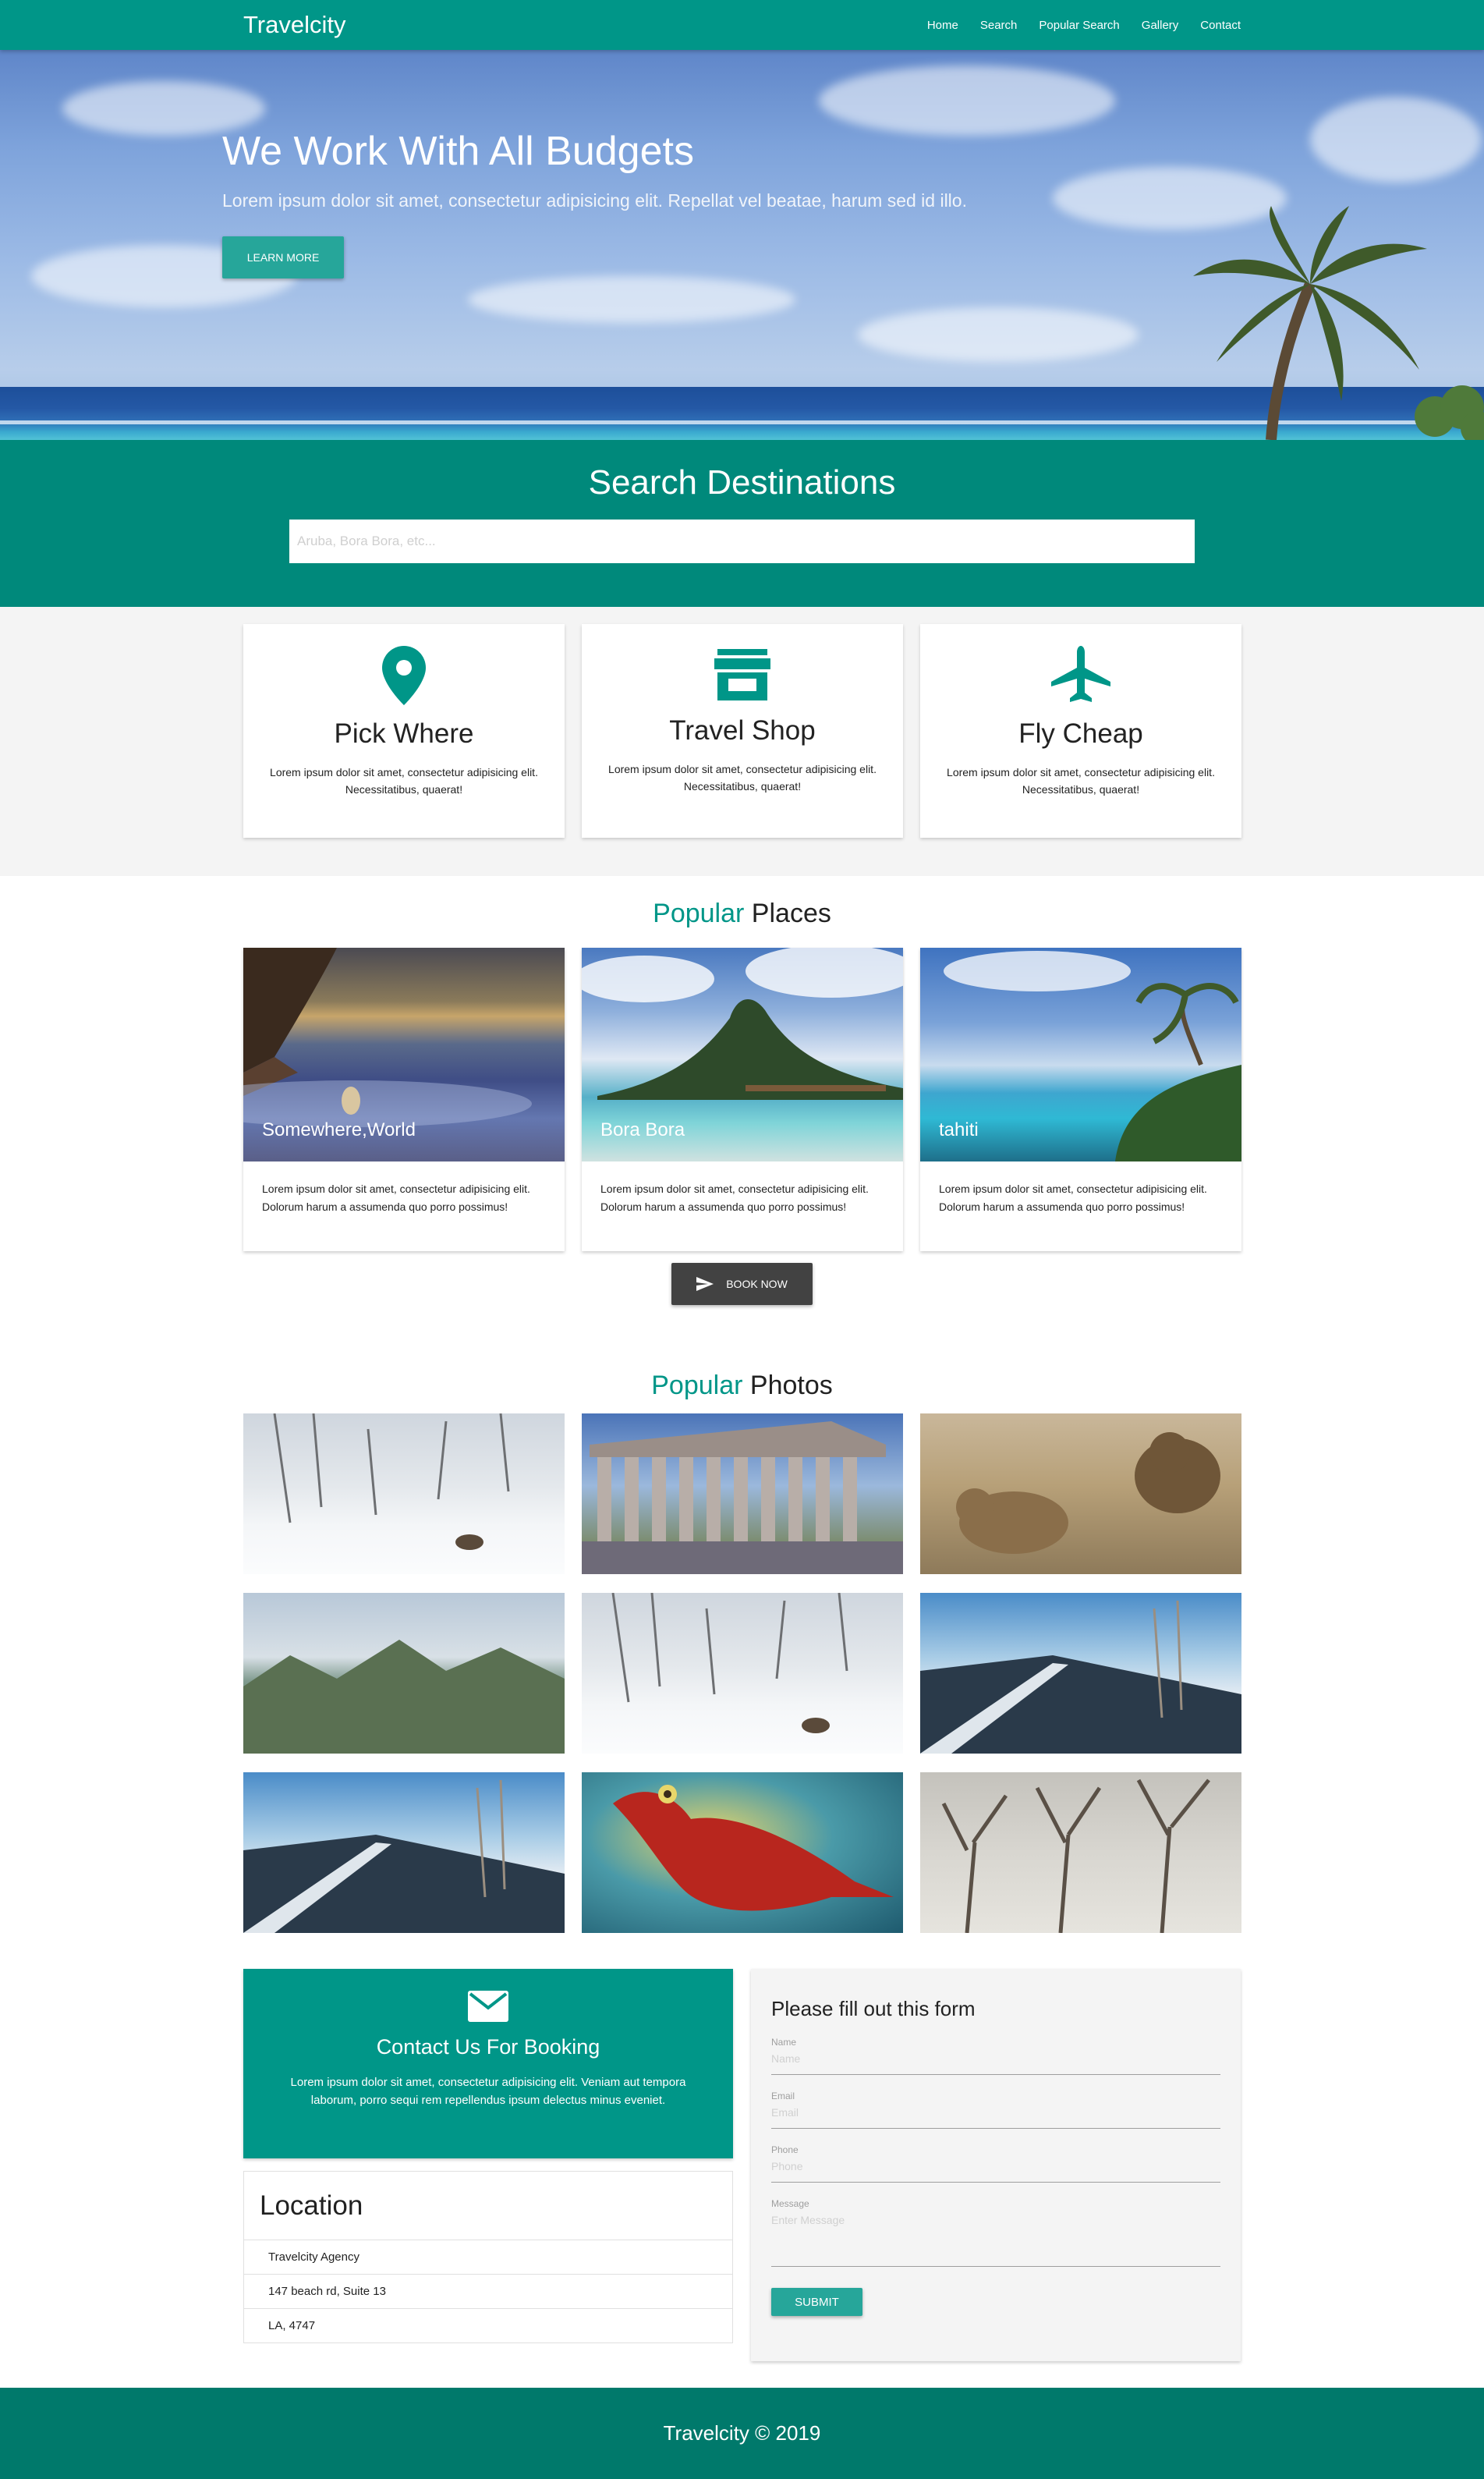 This screenshot has height=2479, width=1484. I want to click on nav-link-contact: Contact, so click(1220, 25).